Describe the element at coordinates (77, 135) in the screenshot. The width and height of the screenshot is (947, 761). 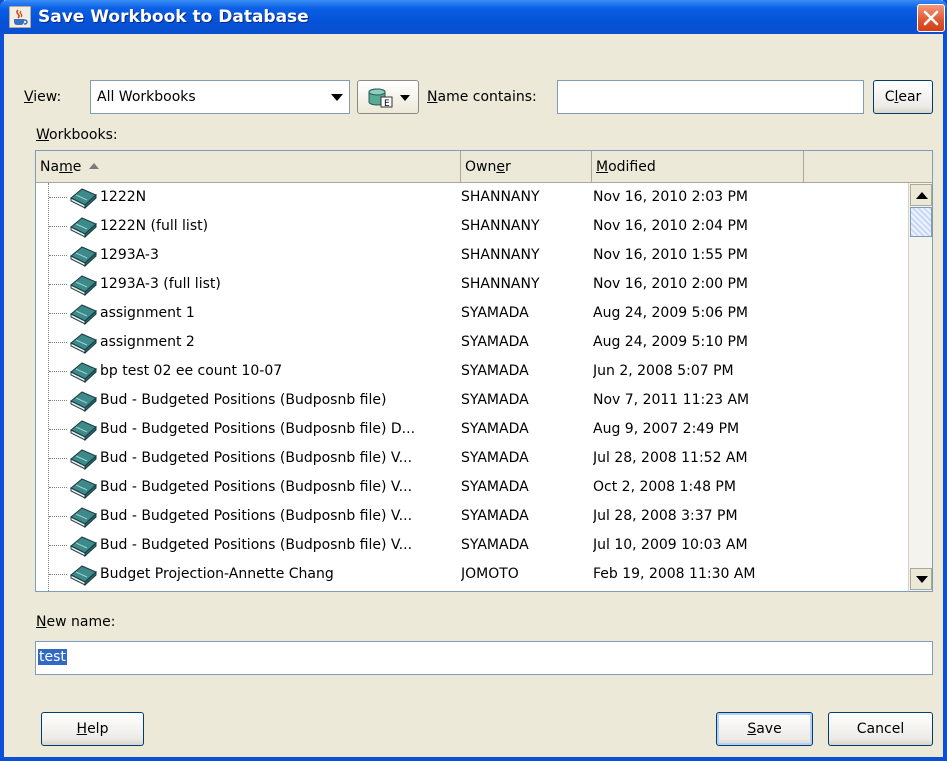
I see `workbooks-label: Workbooks:` at that location.